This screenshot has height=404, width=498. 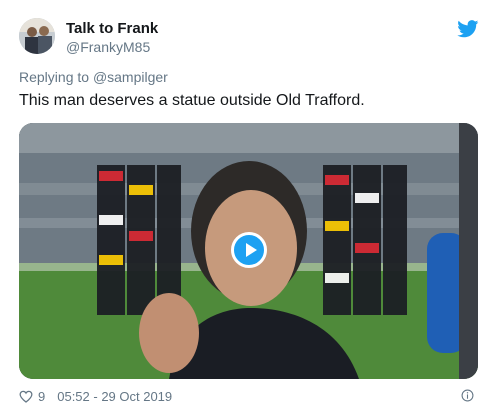 What do you see at coordinates (114, 396) in the screenshot?
I see `timestamp: 05:52 - 29 Oct 2019` at bounding box center [114, 396].